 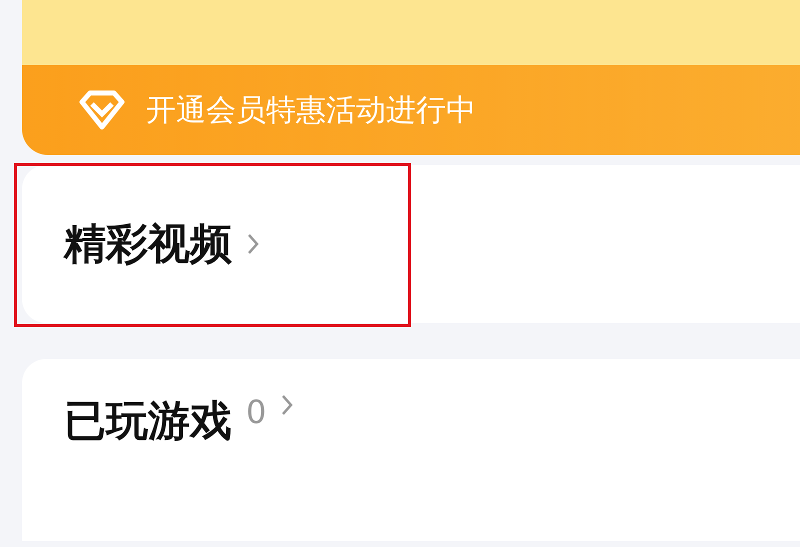 I want to click on promo-text: 开通会员特惠活动进行中, so click(x=311, y=111).